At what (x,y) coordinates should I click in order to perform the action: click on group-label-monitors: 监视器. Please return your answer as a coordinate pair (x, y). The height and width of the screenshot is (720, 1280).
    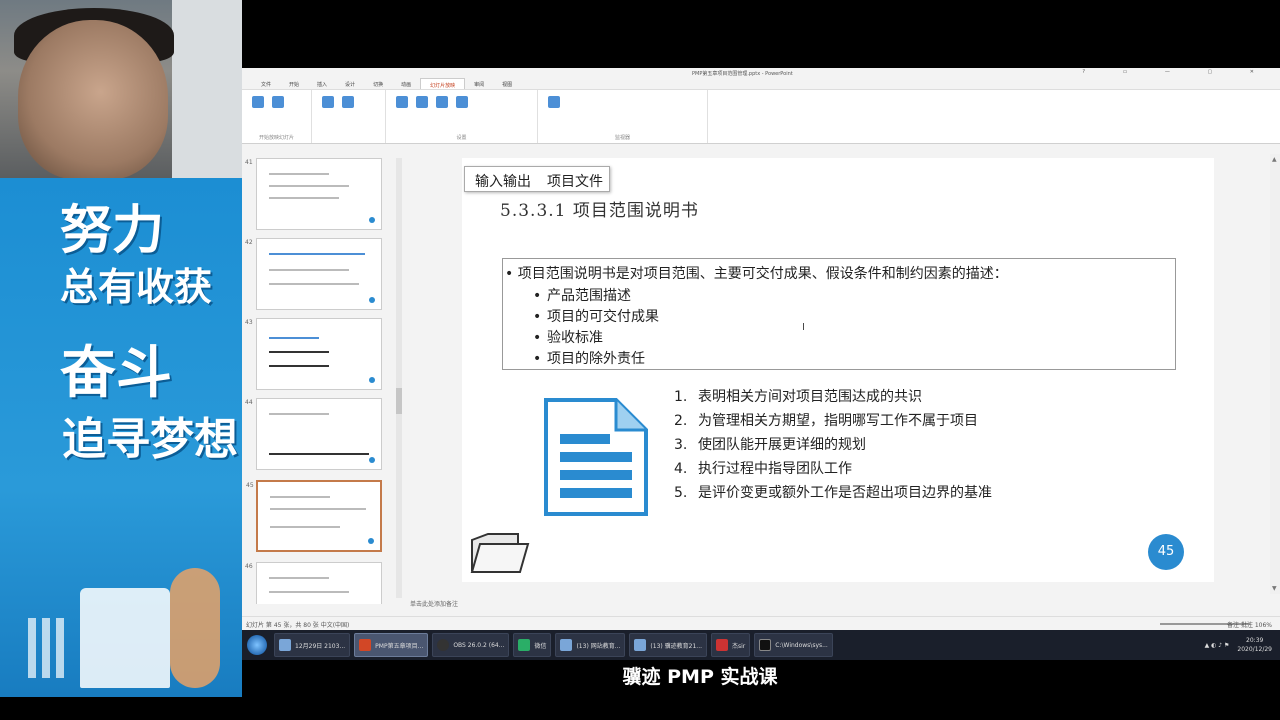
    Looking at the image, I should click on (622, 138).